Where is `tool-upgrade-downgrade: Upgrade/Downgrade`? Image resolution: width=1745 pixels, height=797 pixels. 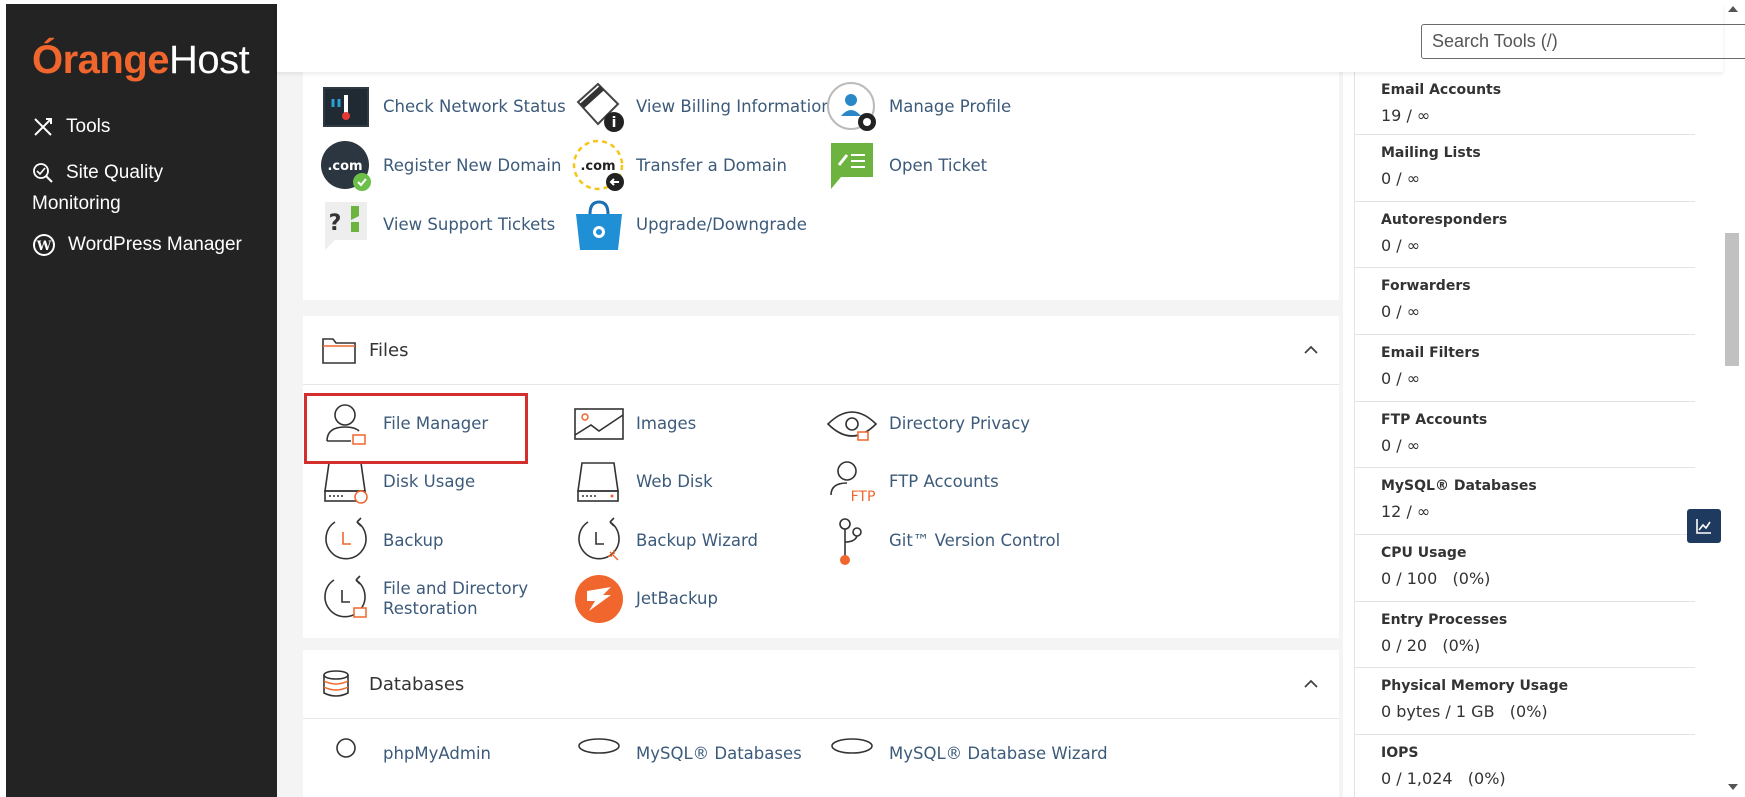
tool-upgrade-downgrade: Upgrade/Downgrade is located at coordinates (689, 225).